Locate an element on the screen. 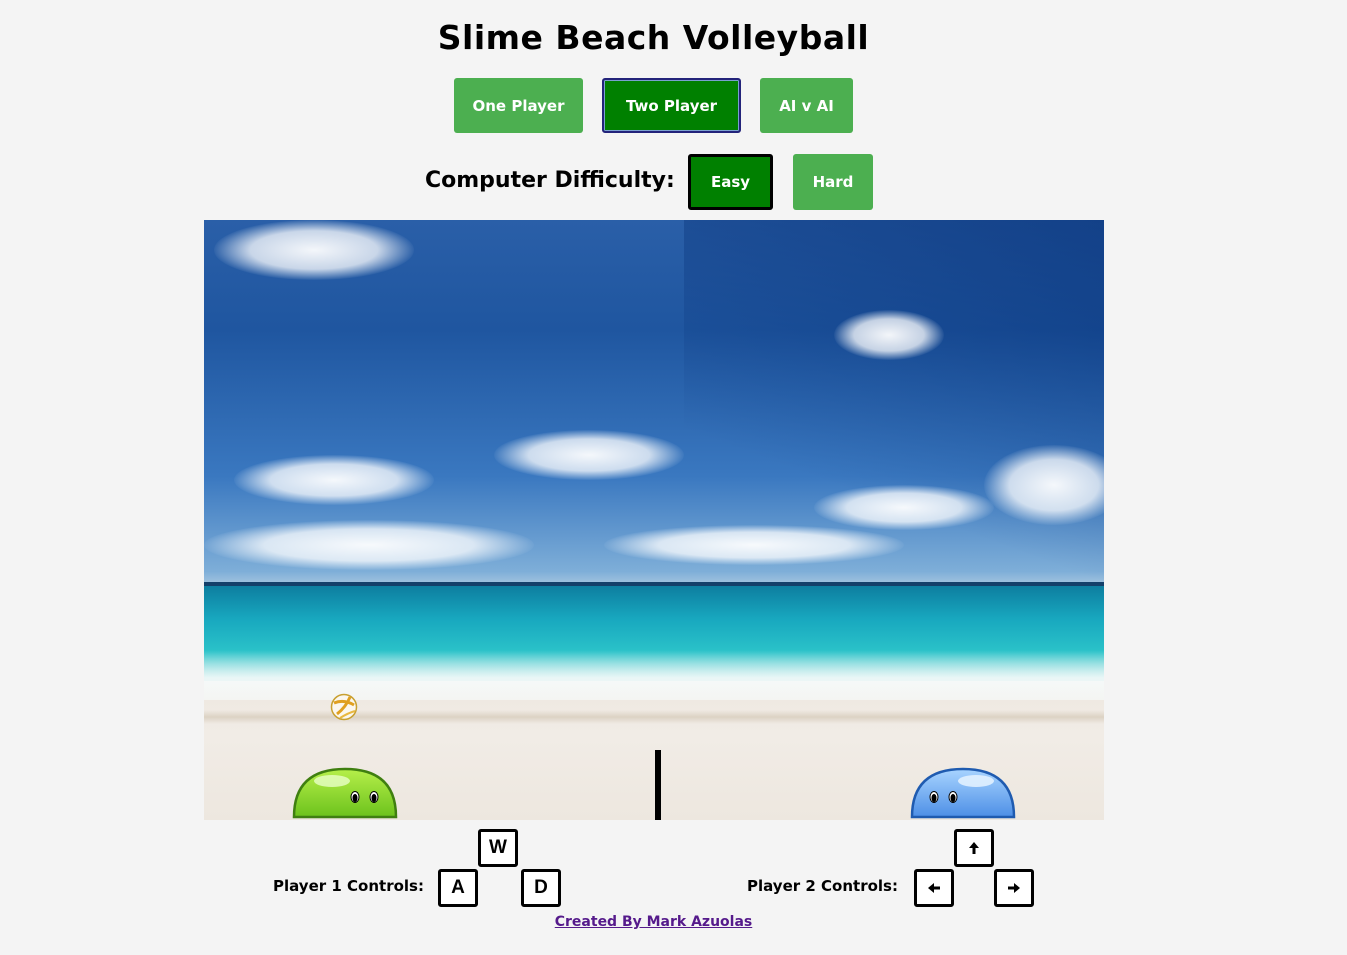  key-a: A is located at coordinates (458, 888).